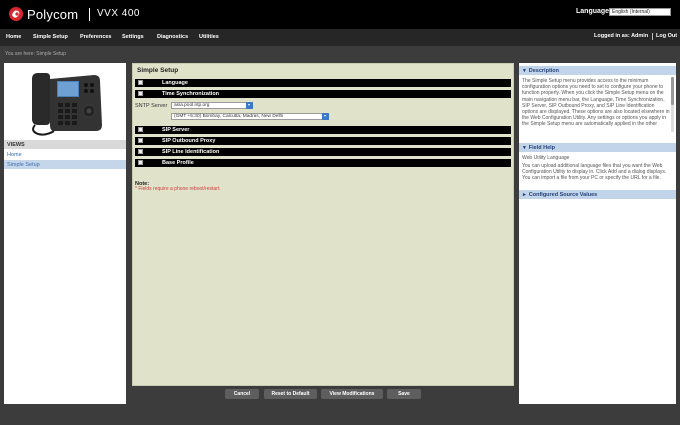 The image size is (680, 425). Describe the element at coordinates (672, 91) in the screenshot. I see `description-scrollbar-thumb` at that location.